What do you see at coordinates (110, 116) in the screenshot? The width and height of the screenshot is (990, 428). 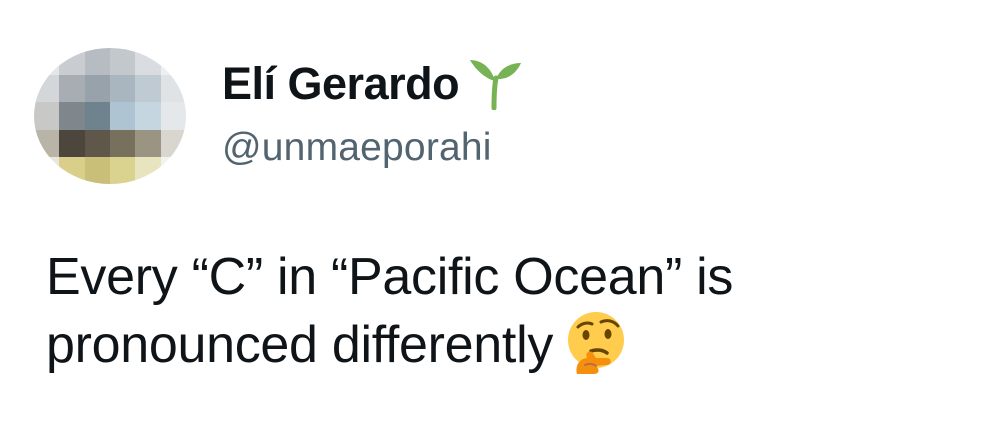 I see `avatar` at bounding box center [110, 116].